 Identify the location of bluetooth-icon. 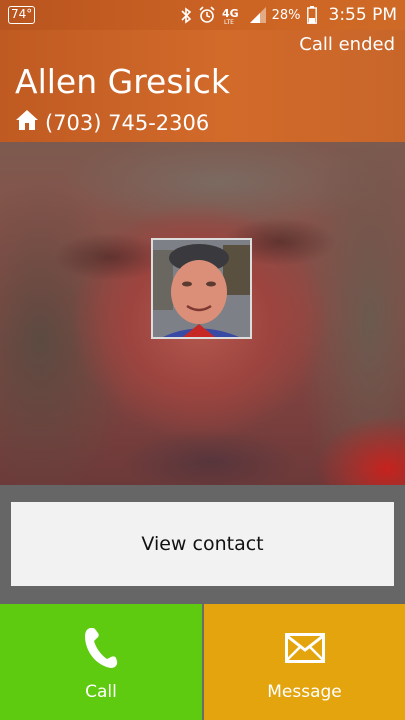
(186, 15).